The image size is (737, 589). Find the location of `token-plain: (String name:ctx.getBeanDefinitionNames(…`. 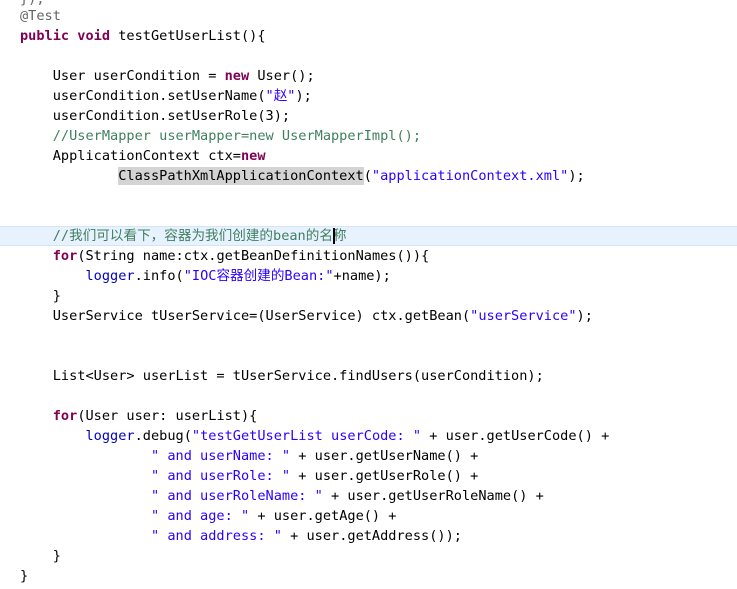

token-plain: (String name:ctx.getBeanDefinitionNames(… is located at coordinates (253, 256).